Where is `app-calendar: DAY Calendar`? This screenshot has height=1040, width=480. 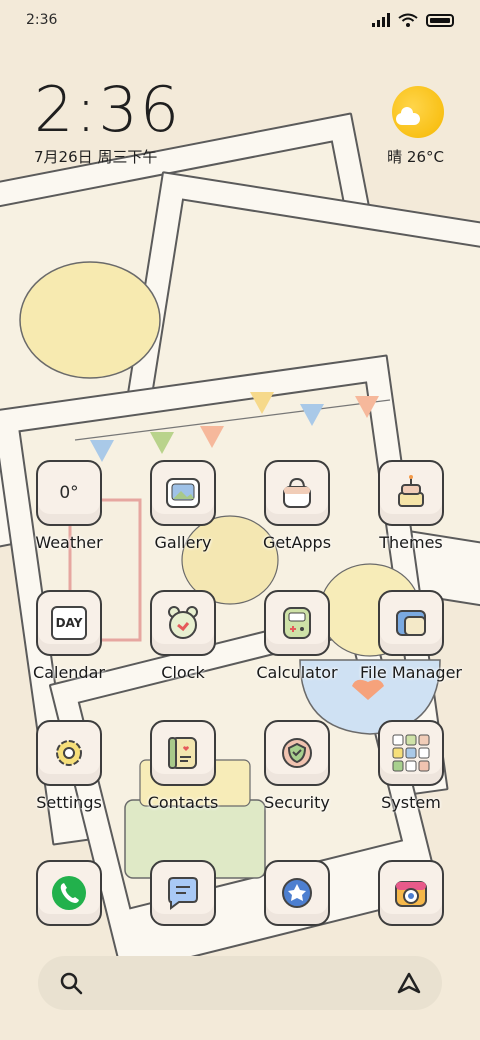 app-calendar: DAY Calendar is located at coordinates (69, 636).